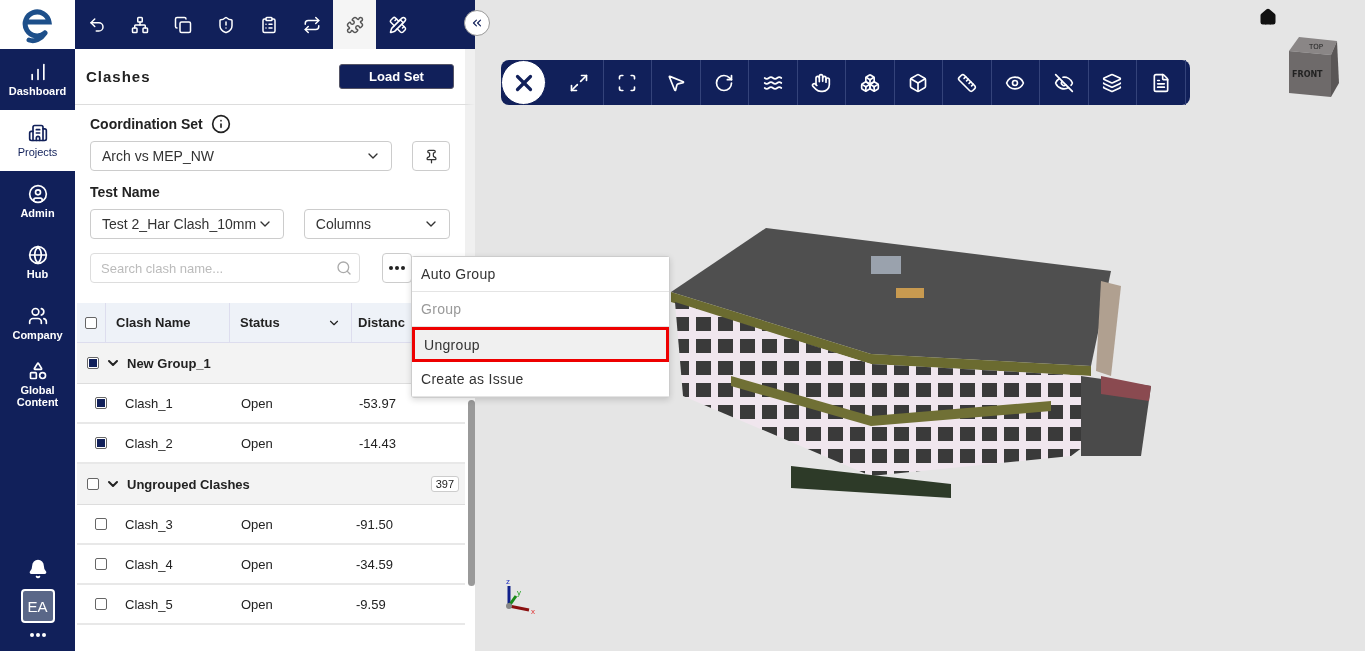 This screenshot has height=651, width=1365. What do you see at coordinates (1063, 82) in the screenshot?
I see `eye-off-icon` at bounding box center [1063, 82].